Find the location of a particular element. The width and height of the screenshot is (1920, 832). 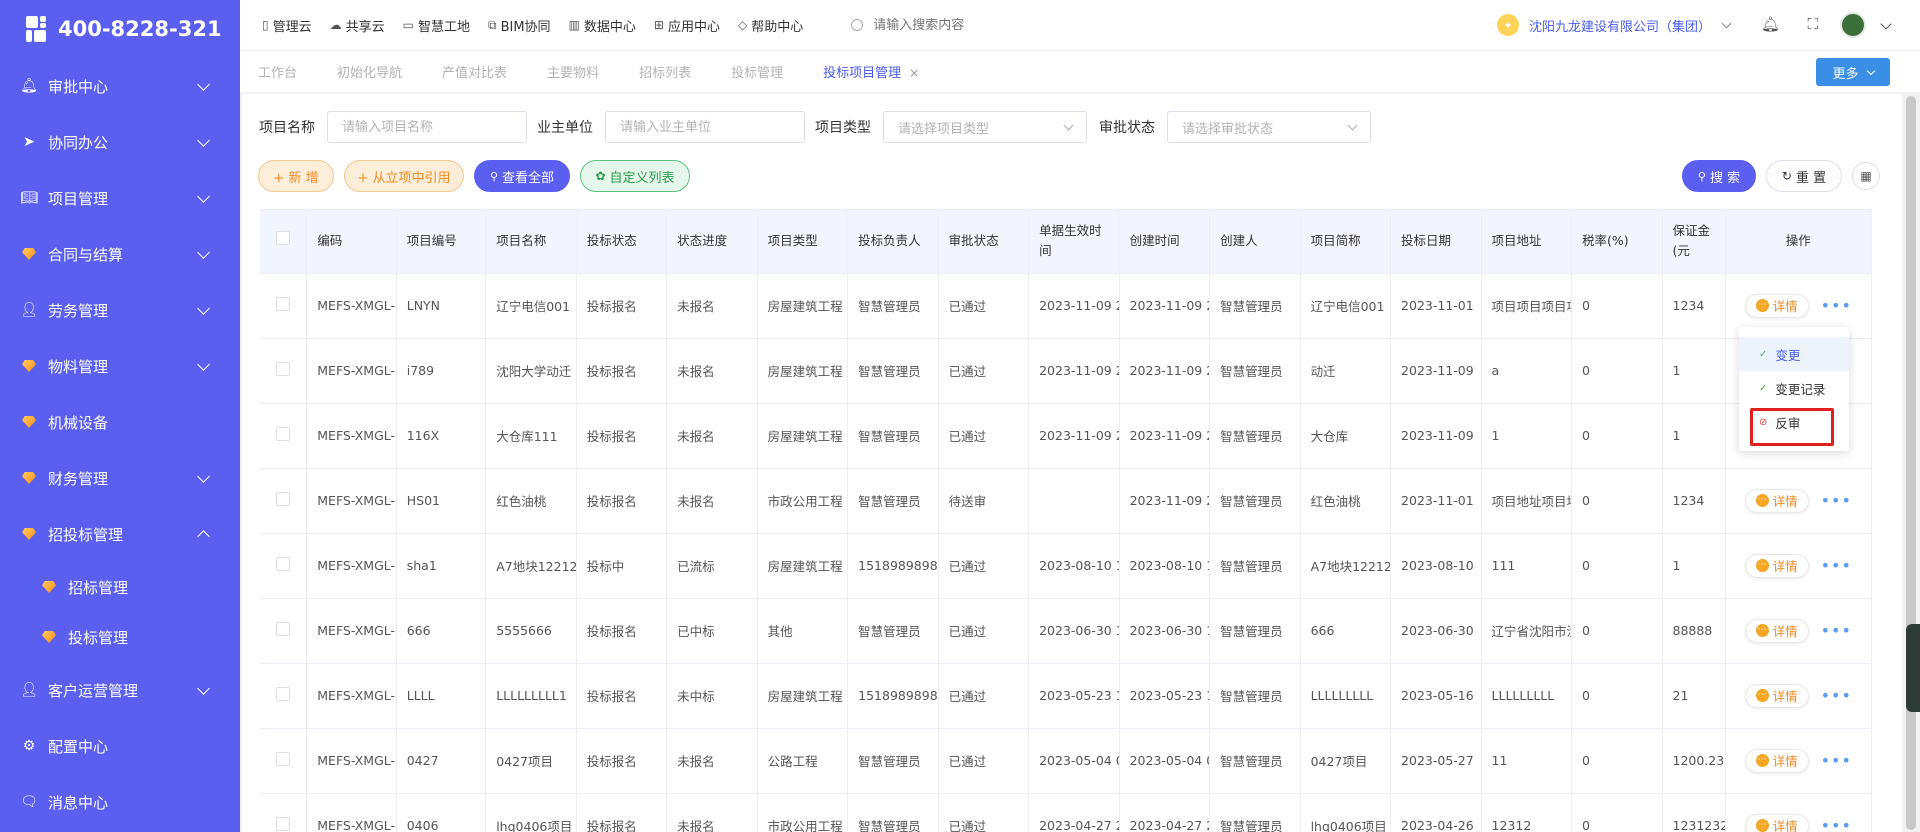

column-header: 创建时间 is located at coordinates (1165, 242).